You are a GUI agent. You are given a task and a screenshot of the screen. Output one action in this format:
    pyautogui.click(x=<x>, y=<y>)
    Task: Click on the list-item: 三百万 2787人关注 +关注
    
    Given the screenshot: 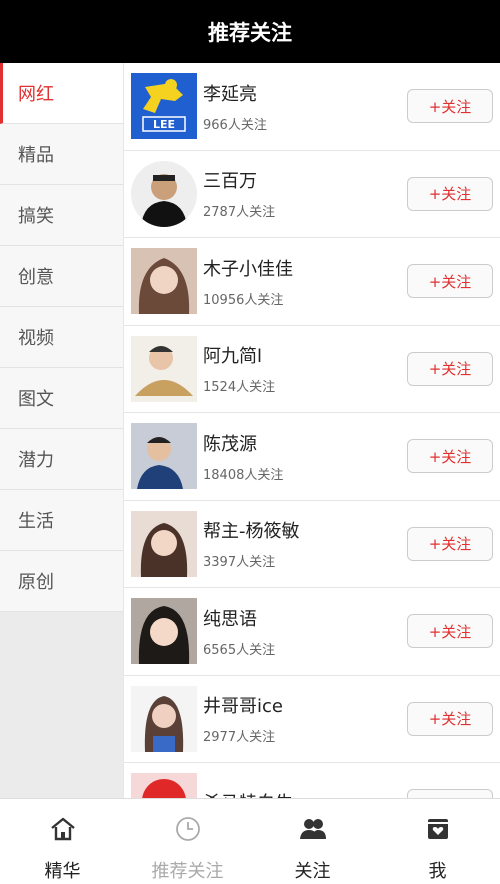 What is the action you would take?
    pyautogui.click(x=312, y=194)
    